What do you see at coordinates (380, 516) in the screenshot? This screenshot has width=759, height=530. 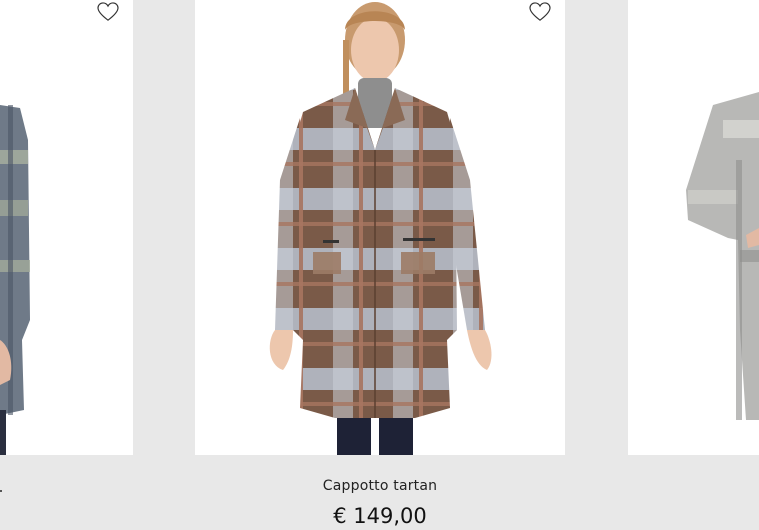 I see `product-price: € 149,00` at bounding box center [380, 516].